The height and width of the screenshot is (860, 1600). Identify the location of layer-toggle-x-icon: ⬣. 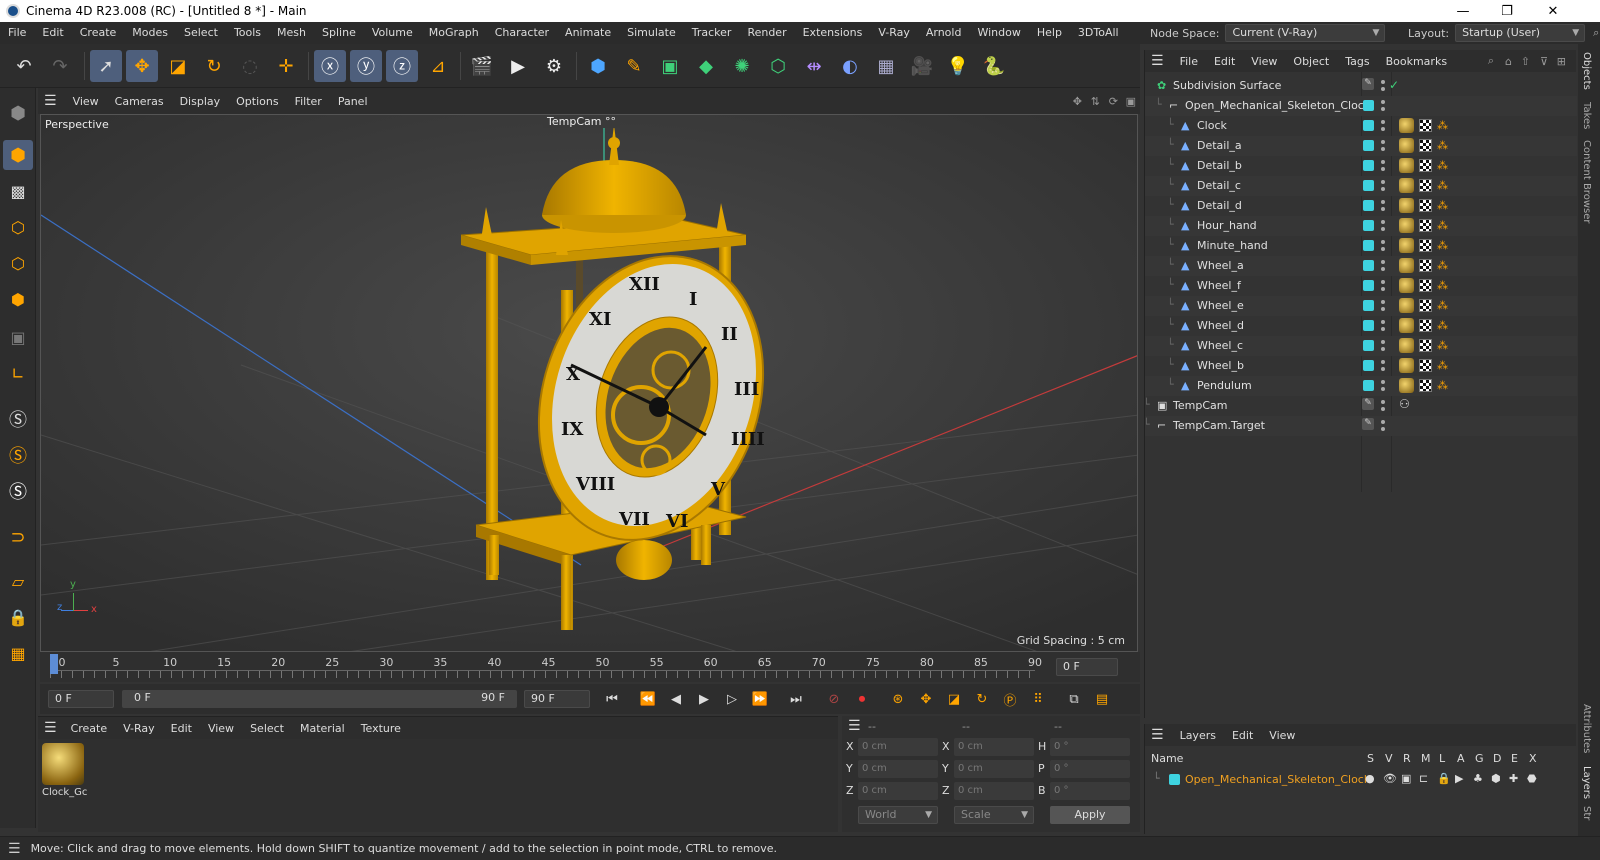
(1532, 778).